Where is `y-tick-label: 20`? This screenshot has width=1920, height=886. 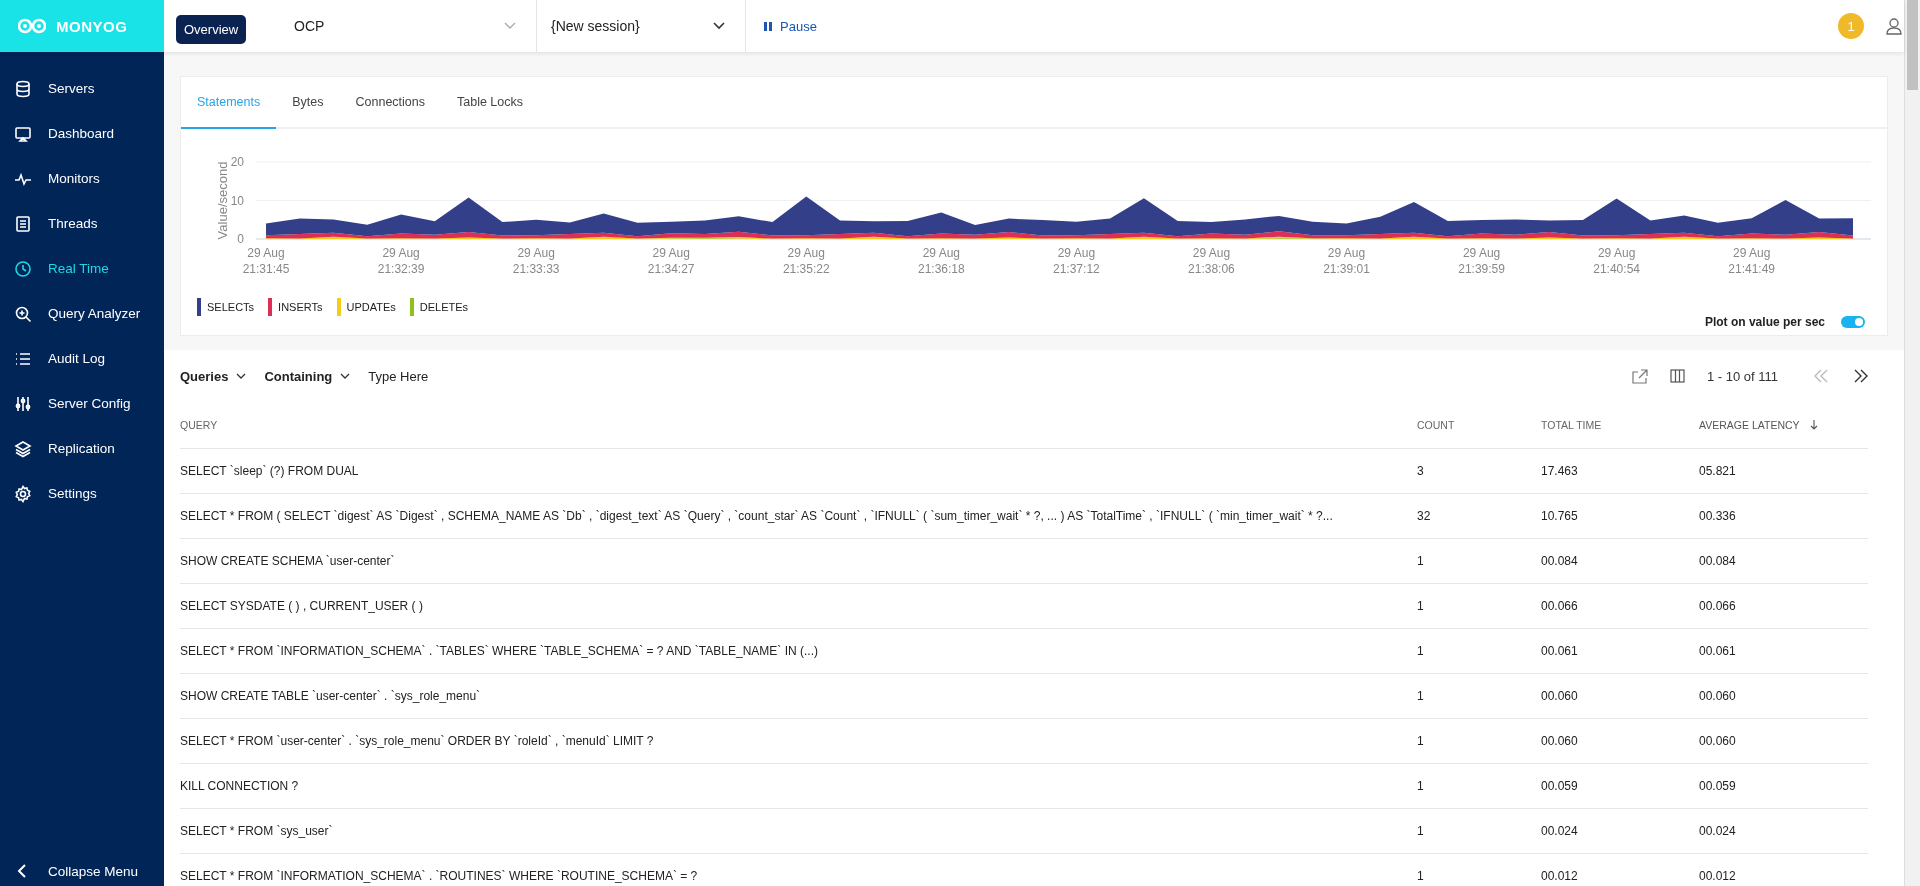 y-tick-label: 20 is located at coordinates (237, 162).